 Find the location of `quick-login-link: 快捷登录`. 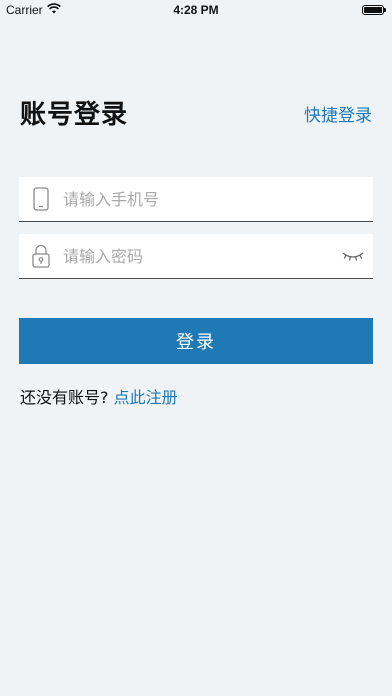

quick-login-link: 快捷登录 is located at coordinates (338, 113).